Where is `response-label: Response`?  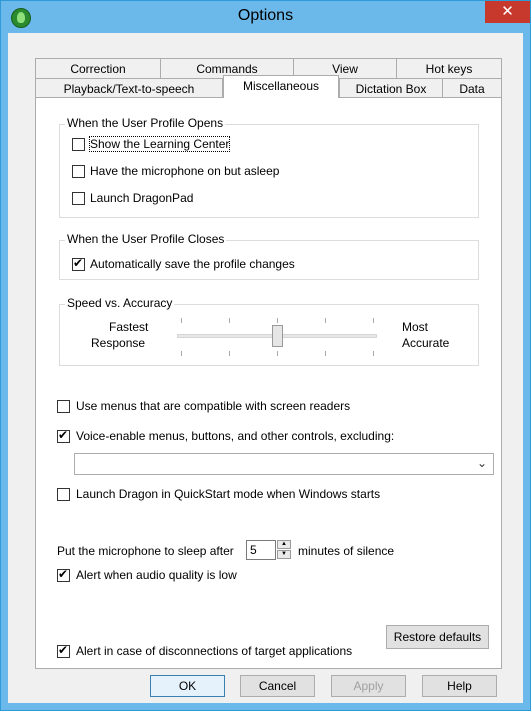 response-label: Response is located at coordinates (118, 343).